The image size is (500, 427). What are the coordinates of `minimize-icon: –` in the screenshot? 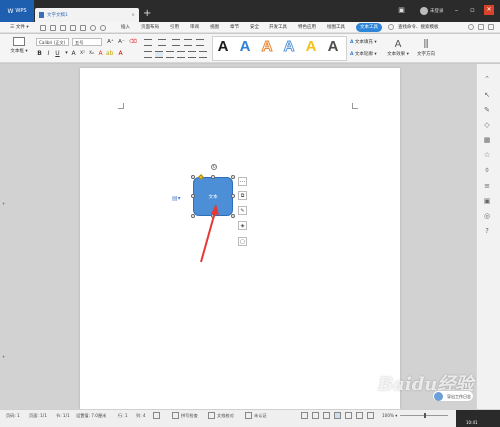 It's located at (456, 10).